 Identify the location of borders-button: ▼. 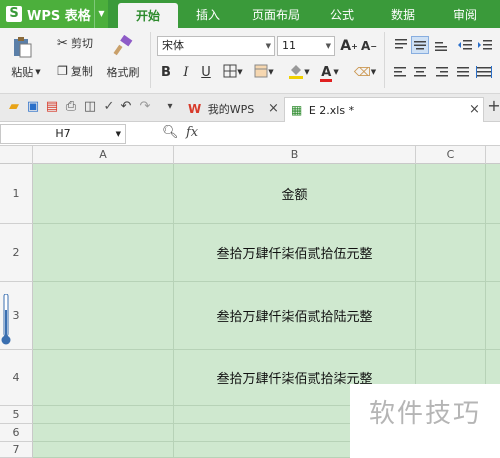
(233, 72).